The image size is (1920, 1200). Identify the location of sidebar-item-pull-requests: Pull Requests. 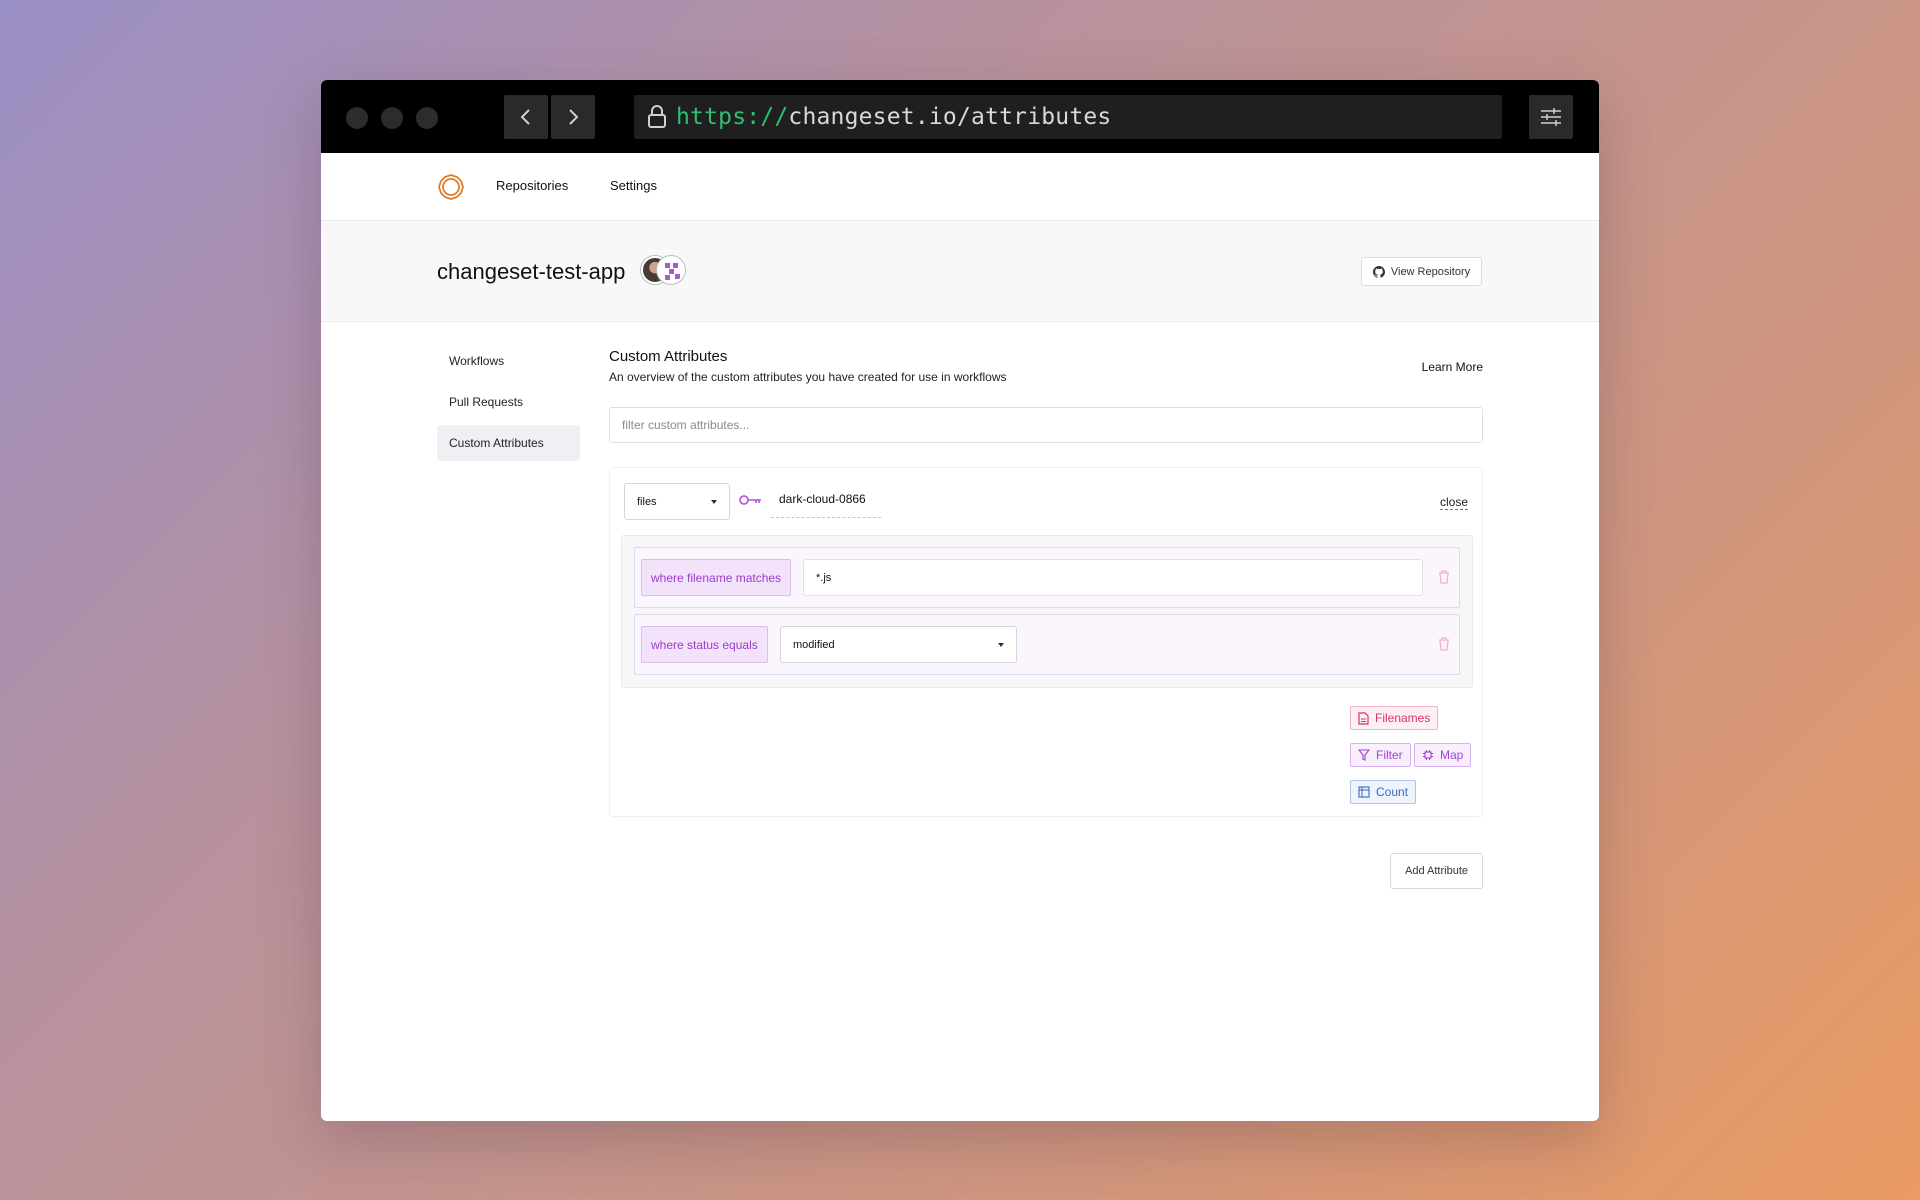
(508, 402).